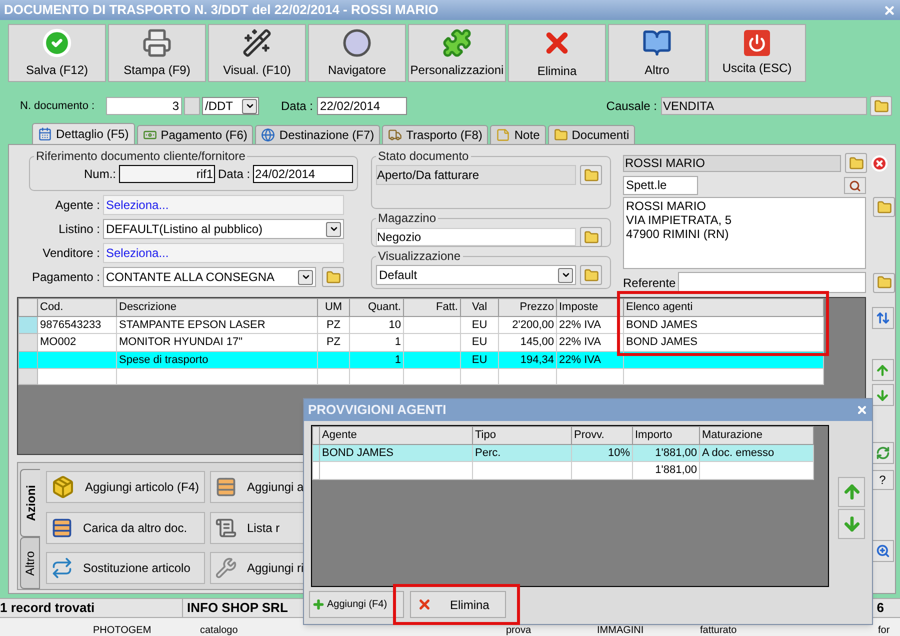 This screenshot has width=900, height=636. What do you see at coordinates (503, 135) in the screenshot?
I see `note-icon` at bounding box center [503, 135].